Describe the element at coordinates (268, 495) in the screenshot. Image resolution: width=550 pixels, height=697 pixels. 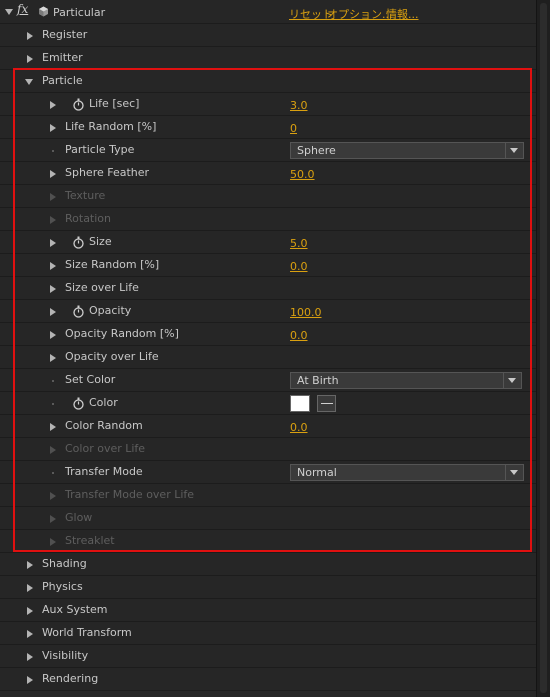
I see `group-transfer-mode-over-life: Transfer Mode over Life` at that location.